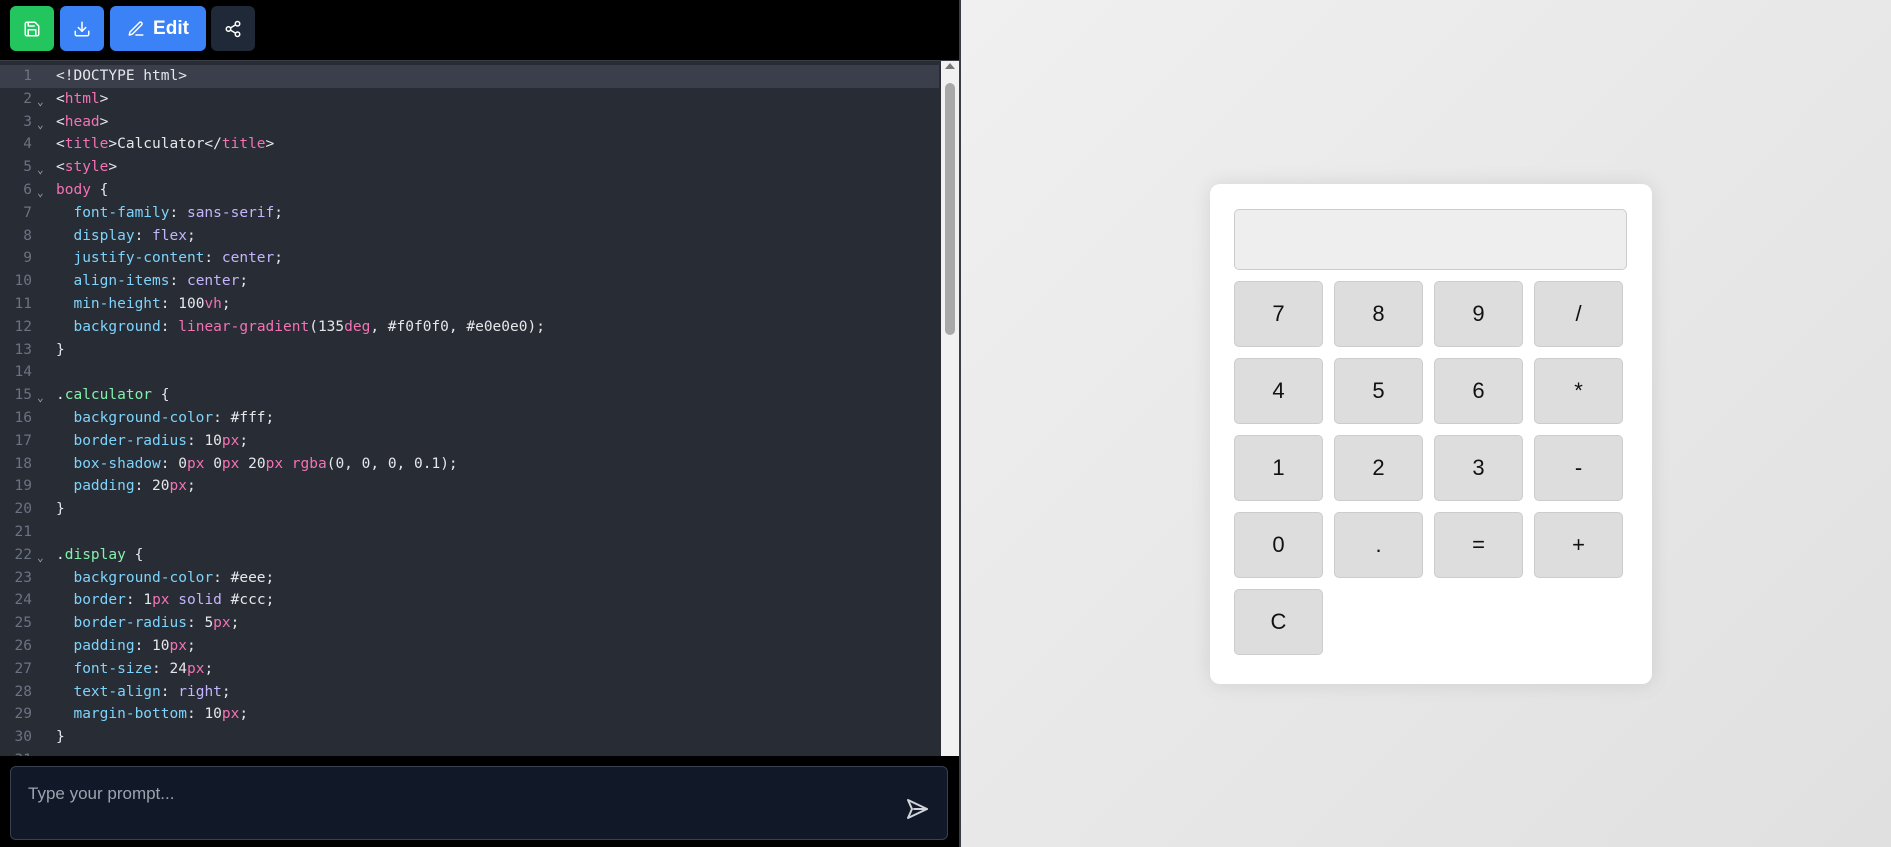  Describe the element at coordinates (469, 350) in the screenshot. I see `code-line: 13}` at that location.